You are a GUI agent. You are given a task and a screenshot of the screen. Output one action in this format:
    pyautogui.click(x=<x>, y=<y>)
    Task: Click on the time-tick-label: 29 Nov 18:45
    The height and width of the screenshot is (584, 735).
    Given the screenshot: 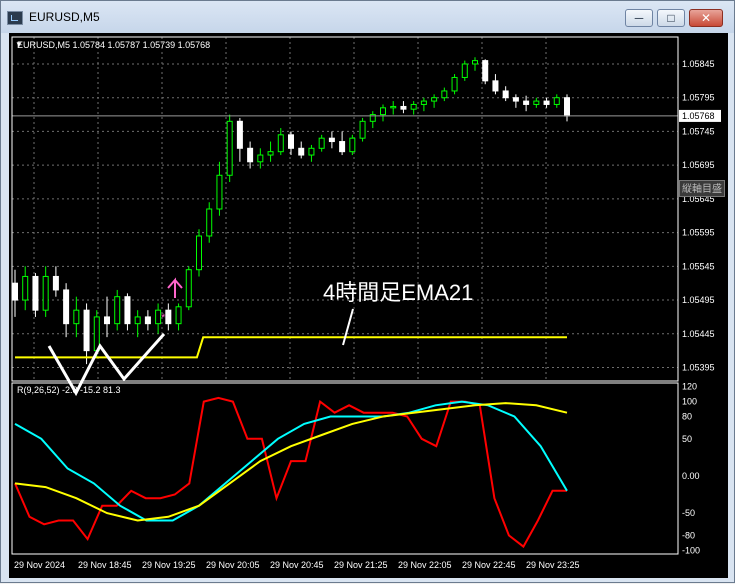 What is the action you would take?
    pyautogui.click(x=105, y=565)
    